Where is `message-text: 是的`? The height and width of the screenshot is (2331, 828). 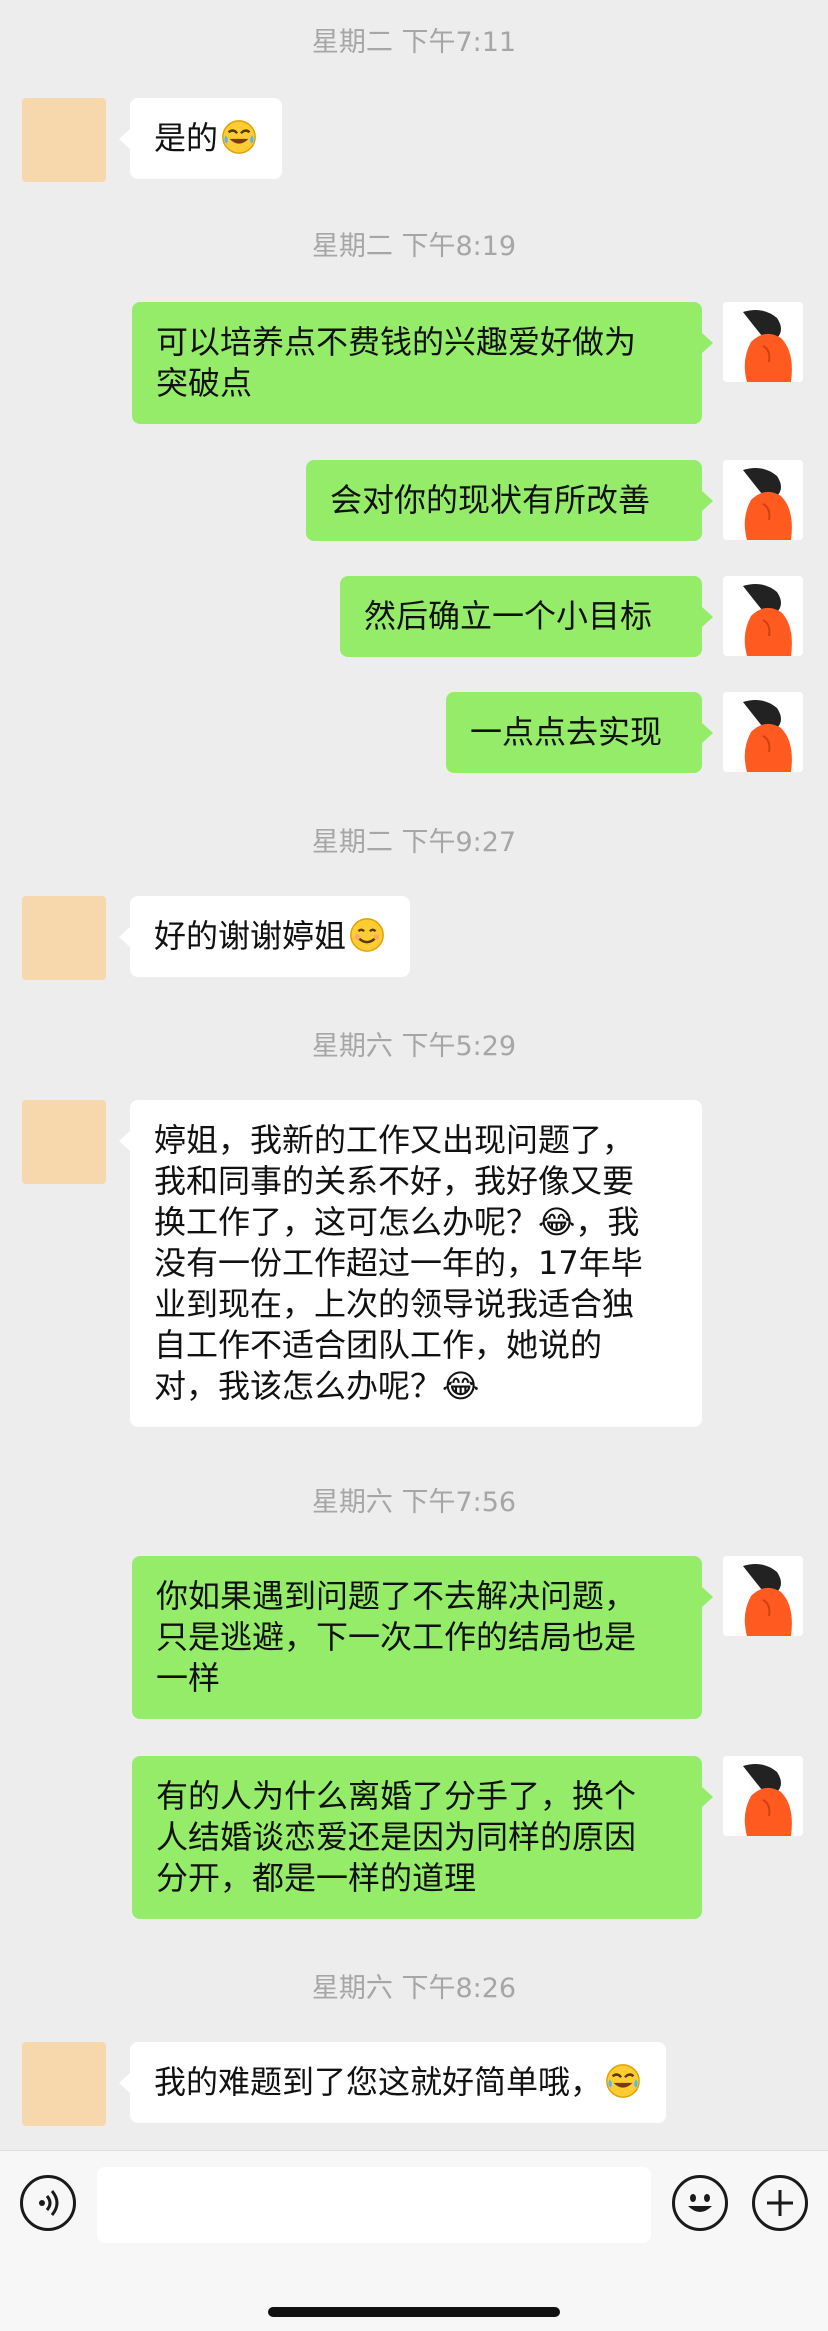
message-text: 是的 is located at coordinates (186, 138).